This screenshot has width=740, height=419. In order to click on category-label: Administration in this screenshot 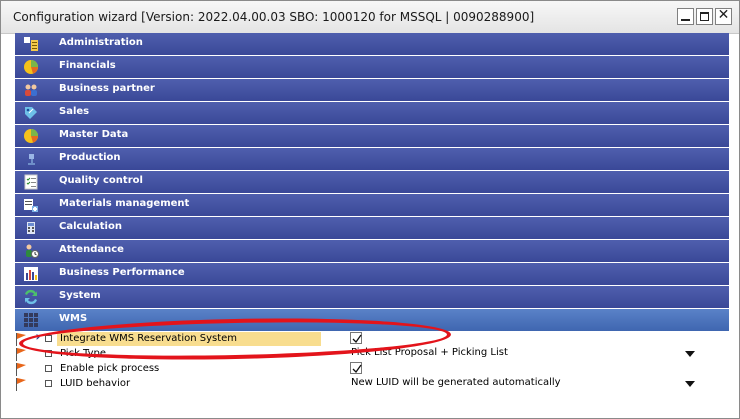, I will do `click(101, 42)`.